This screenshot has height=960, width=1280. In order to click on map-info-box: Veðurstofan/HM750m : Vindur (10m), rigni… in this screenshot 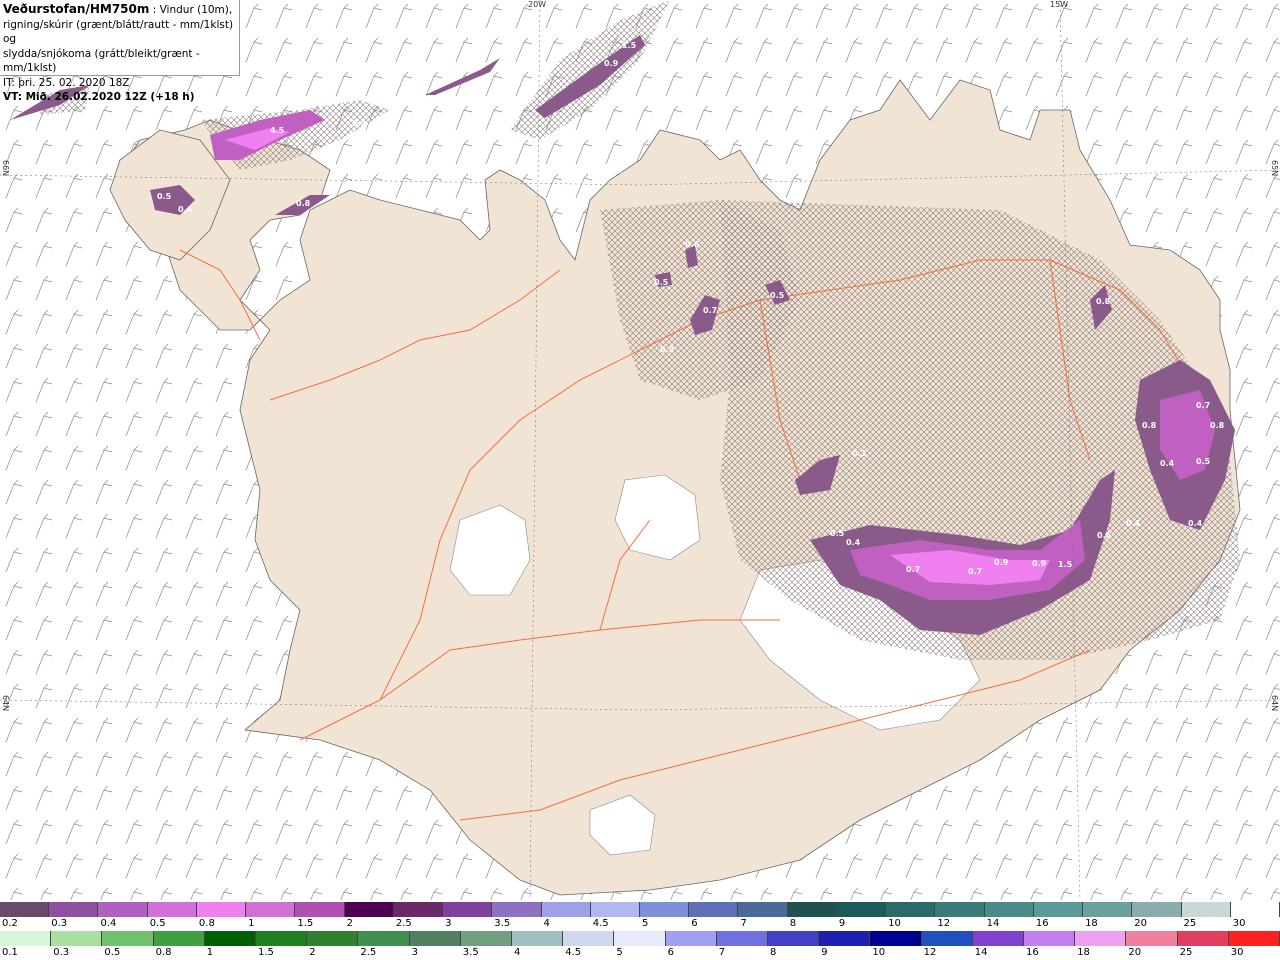, I will do `click(120, 51)`.